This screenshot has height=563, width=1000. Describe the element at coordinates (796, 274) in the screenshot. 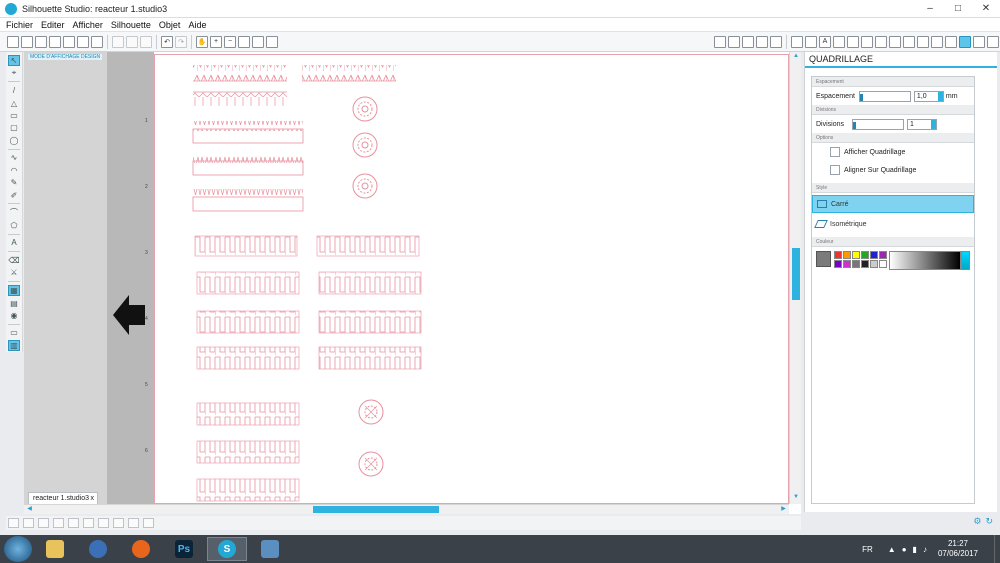

I see `vertical-scroll-thumb` at that location.